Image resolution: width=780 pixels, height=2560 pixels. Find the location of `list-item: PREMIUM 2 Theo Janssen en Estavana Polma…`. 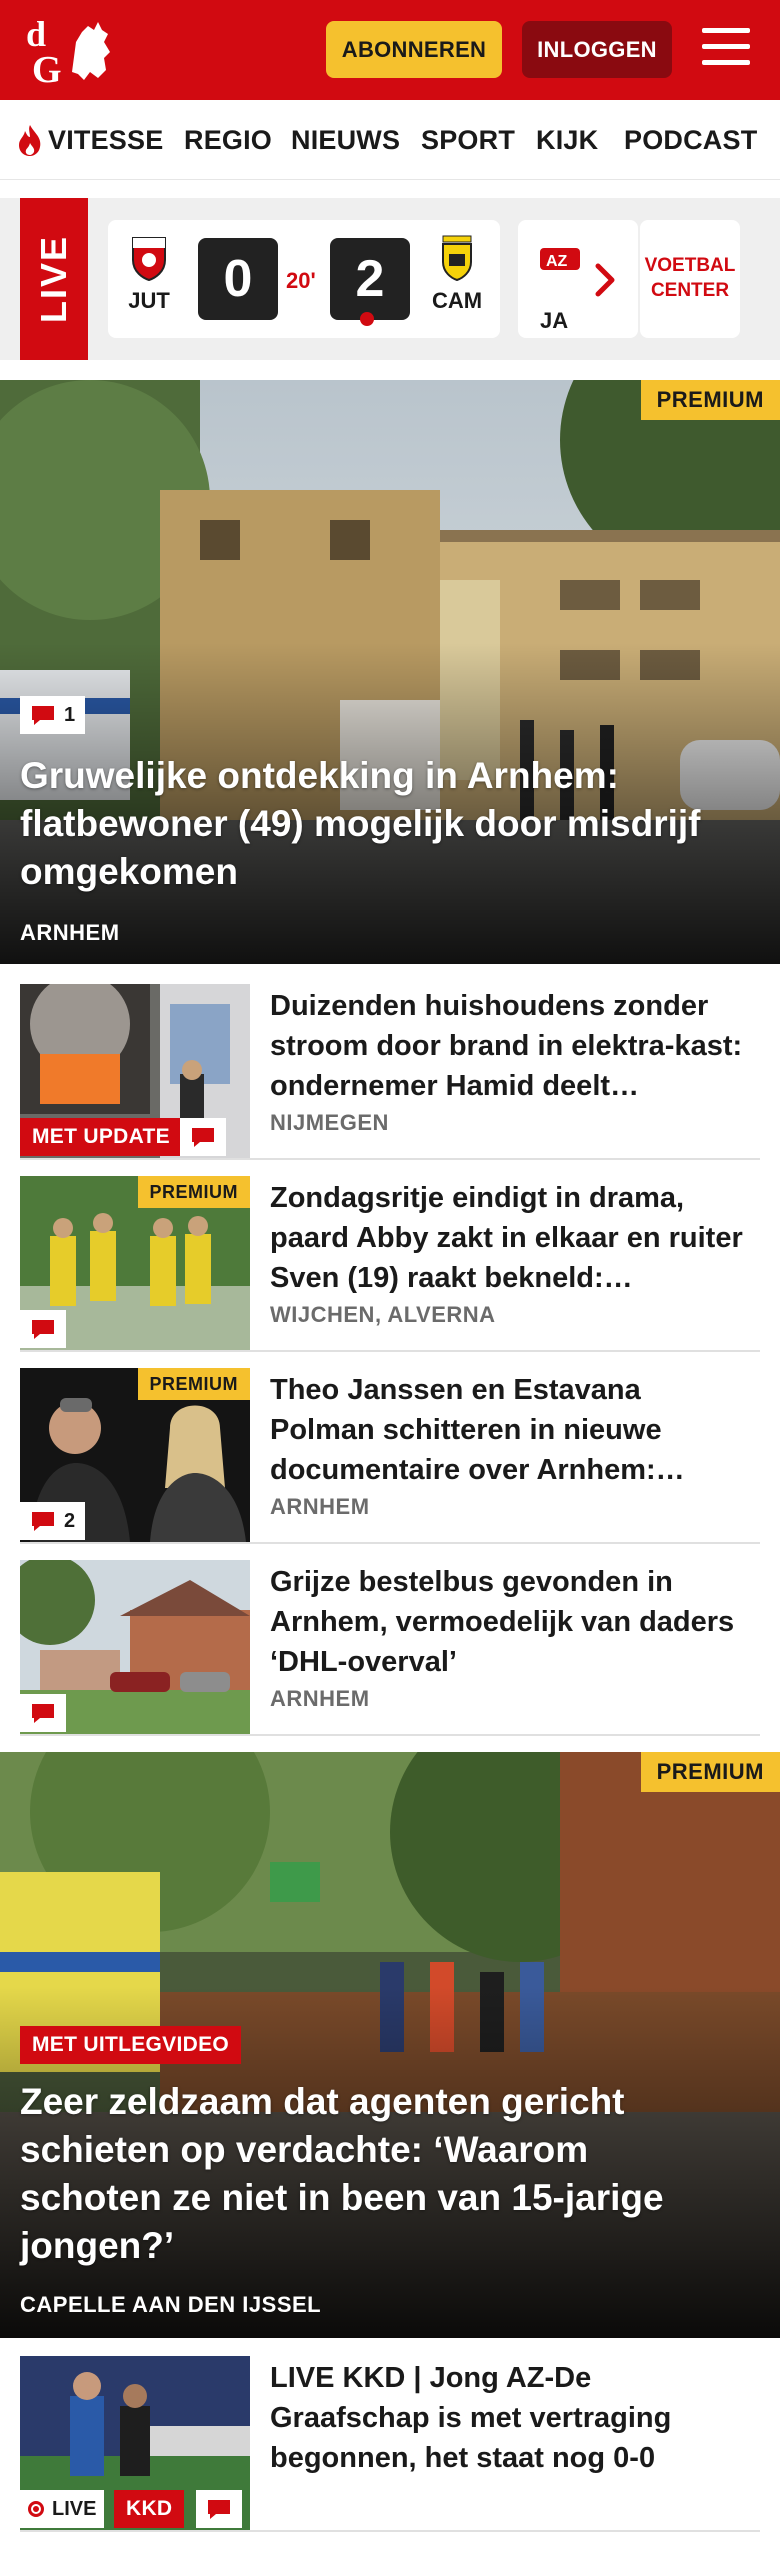

list-item: PREMIUM 2 Theo Janssen en Estavana Polma… is located at coordinates (390, 1456).